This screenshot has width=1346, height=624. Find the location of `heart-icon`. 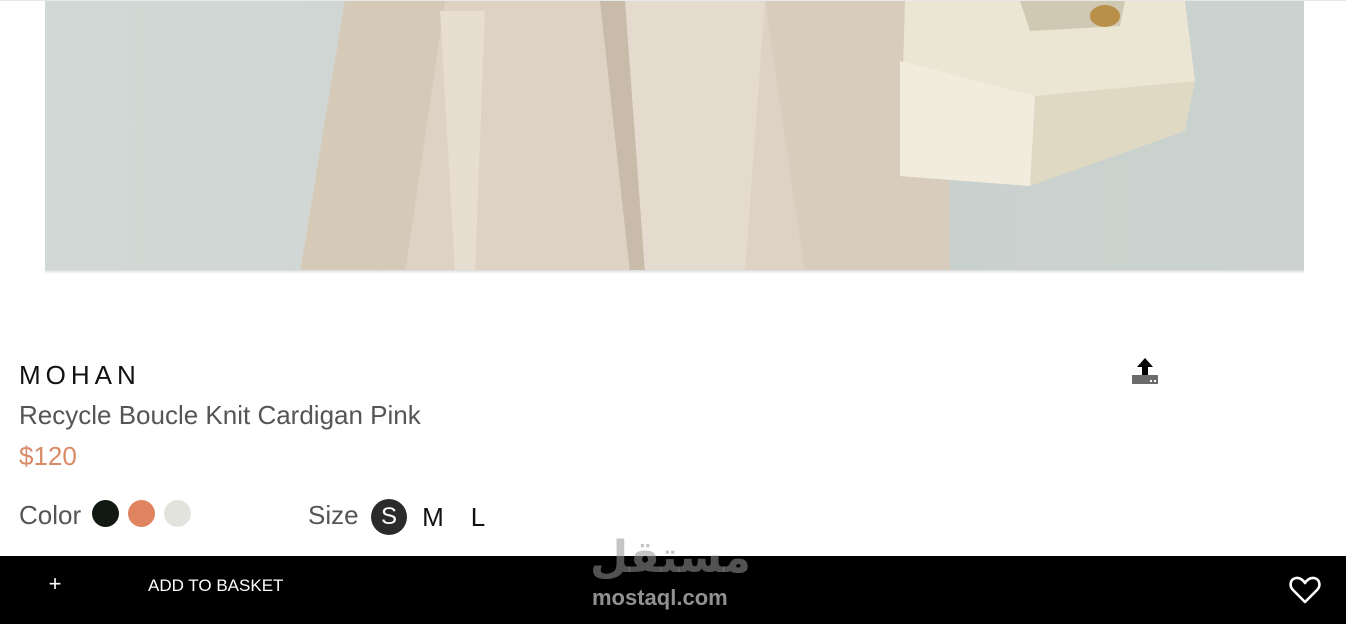

heart-icon is located at coordinates (1305, 590).